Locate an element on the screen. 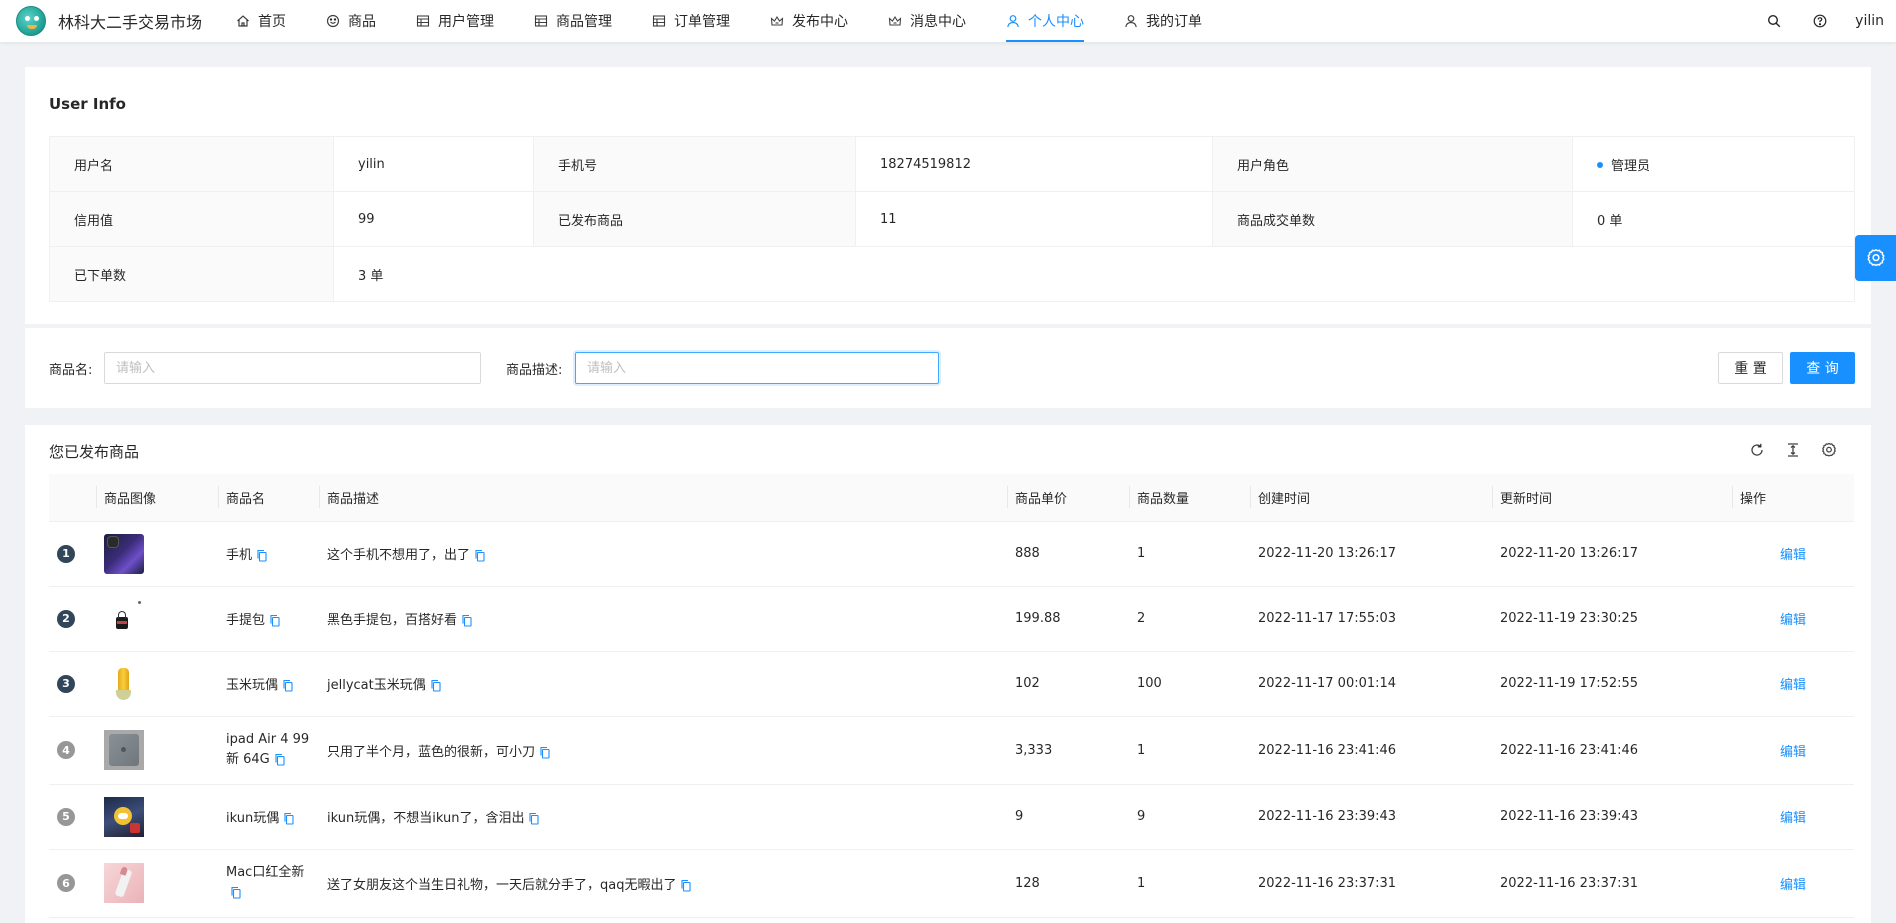 This screenshot has height=923, width=1896. goods-qty: 9 is located at coordinates (1189, 817).